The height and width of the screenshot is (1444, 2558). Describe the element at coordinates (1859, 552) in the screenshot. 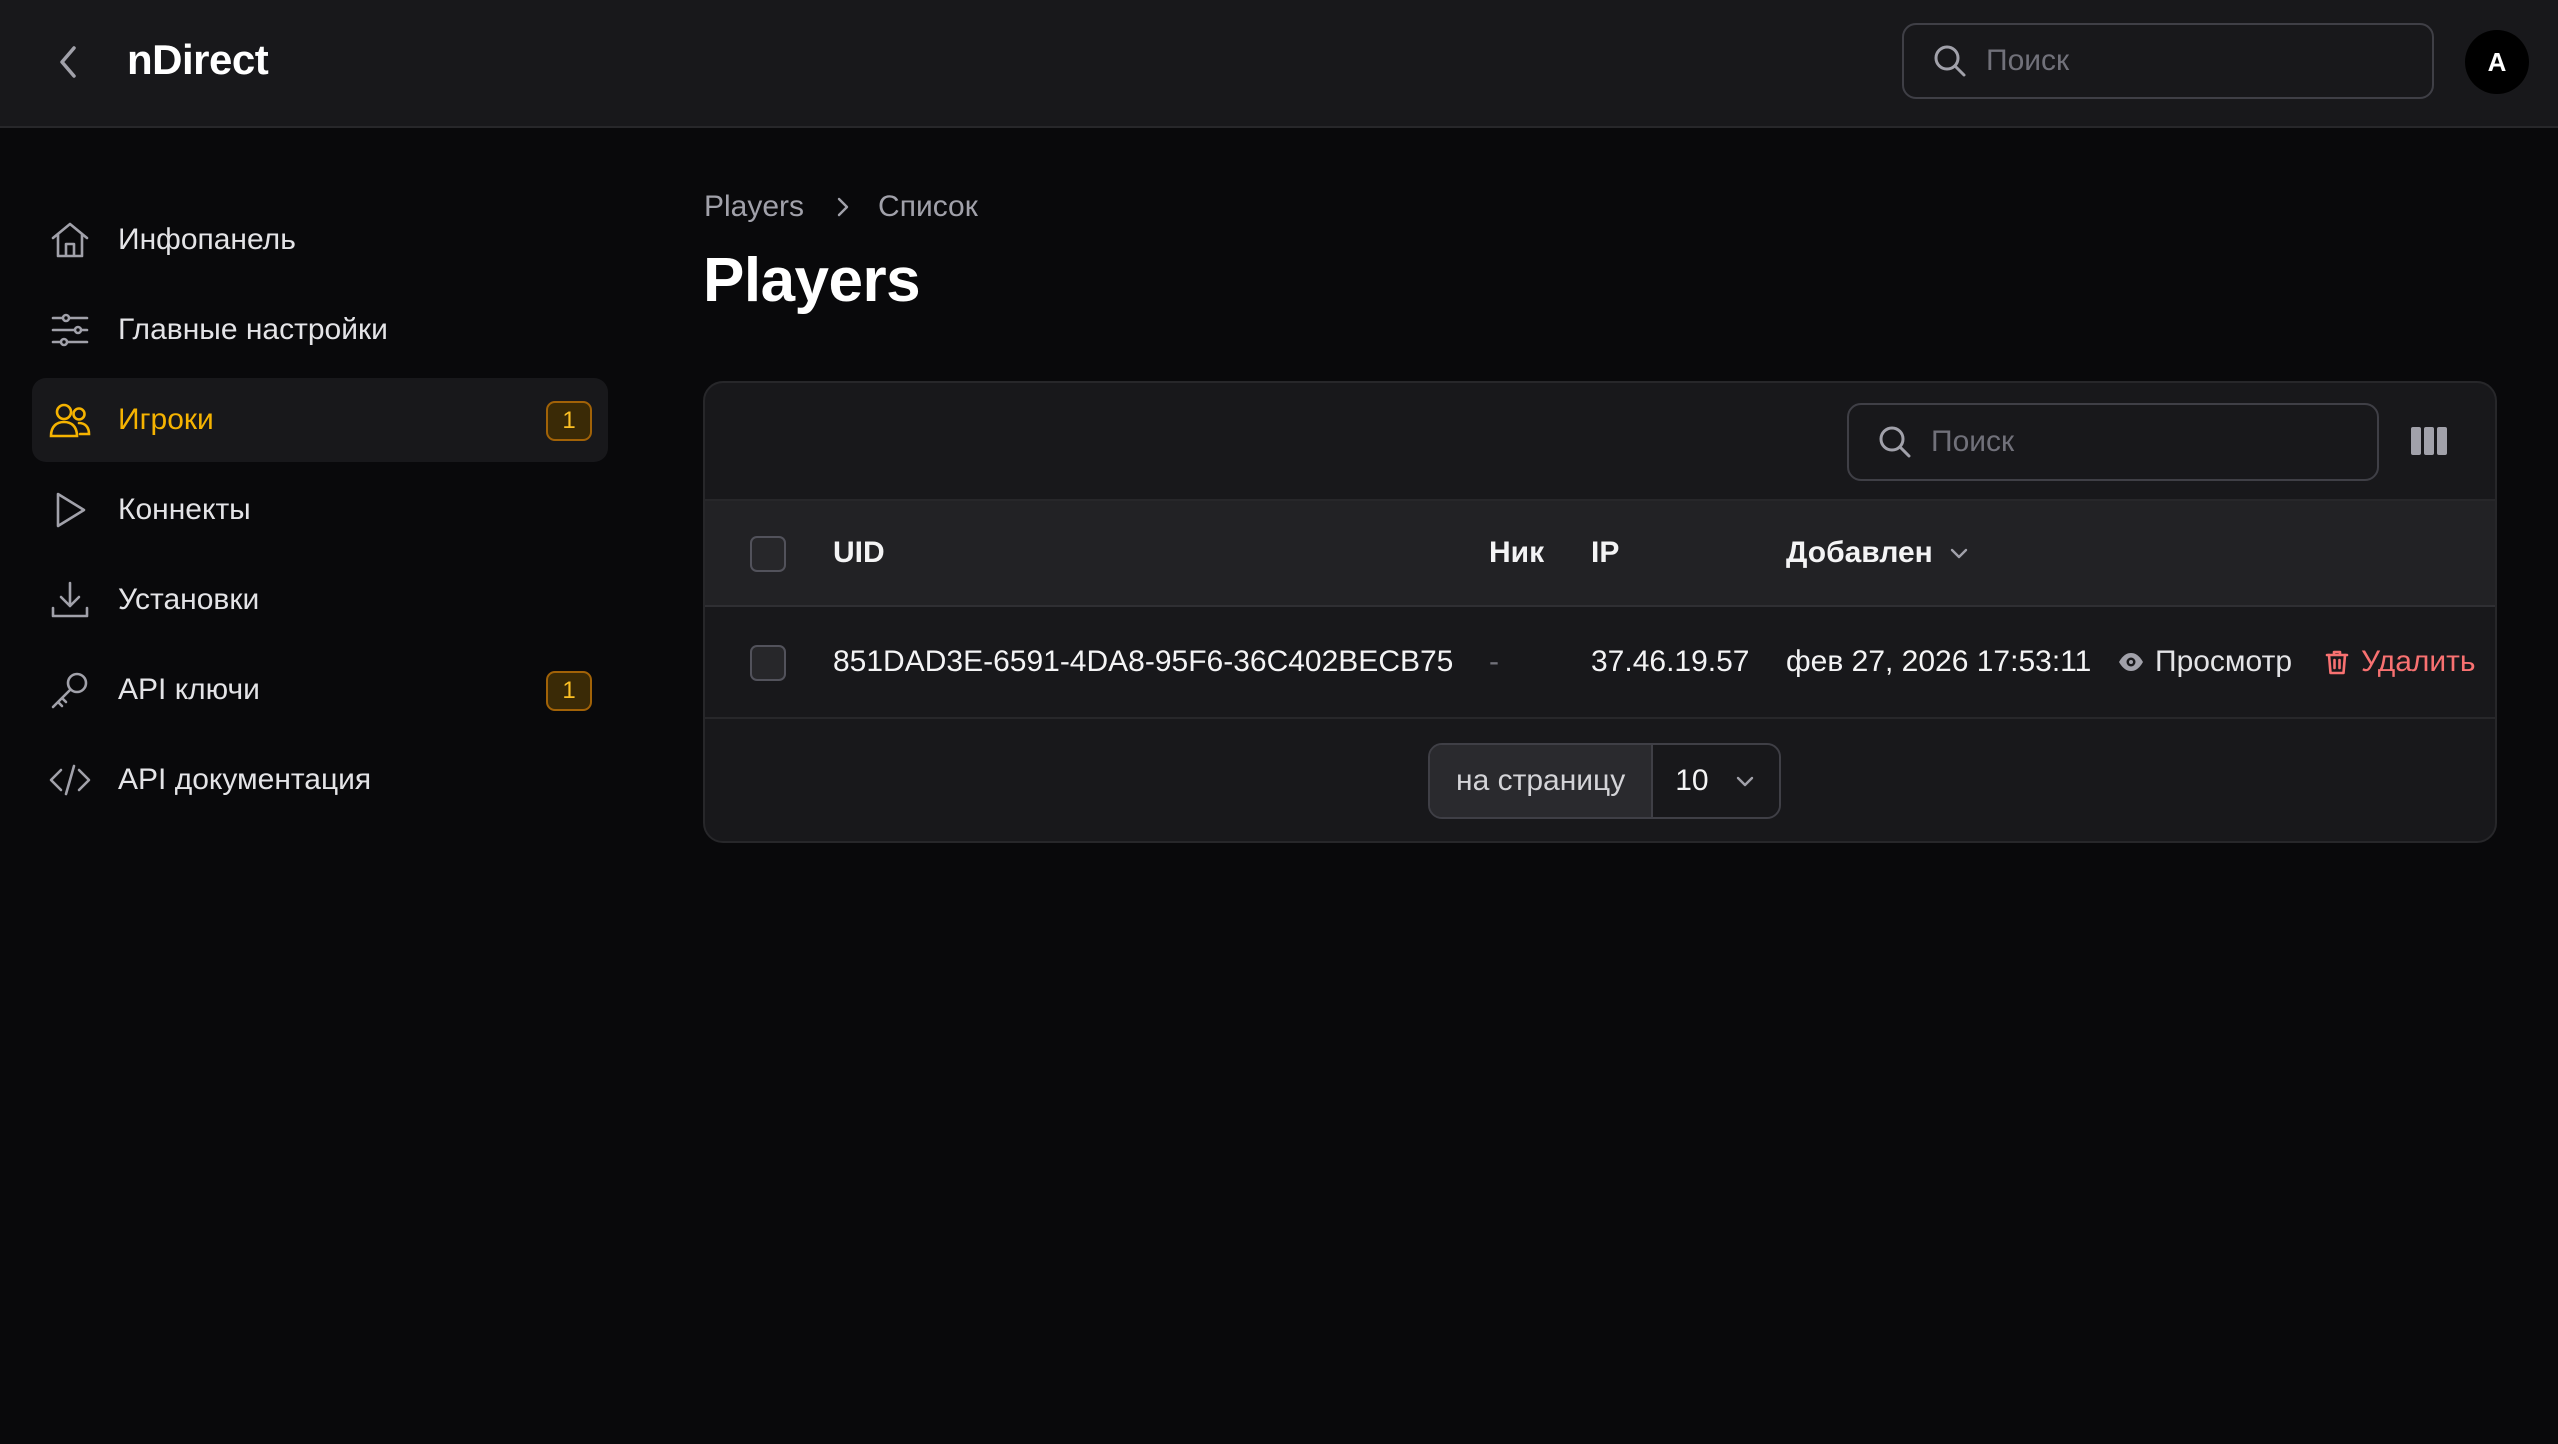

I see `column-header-added-label: Добавлен` at that location.